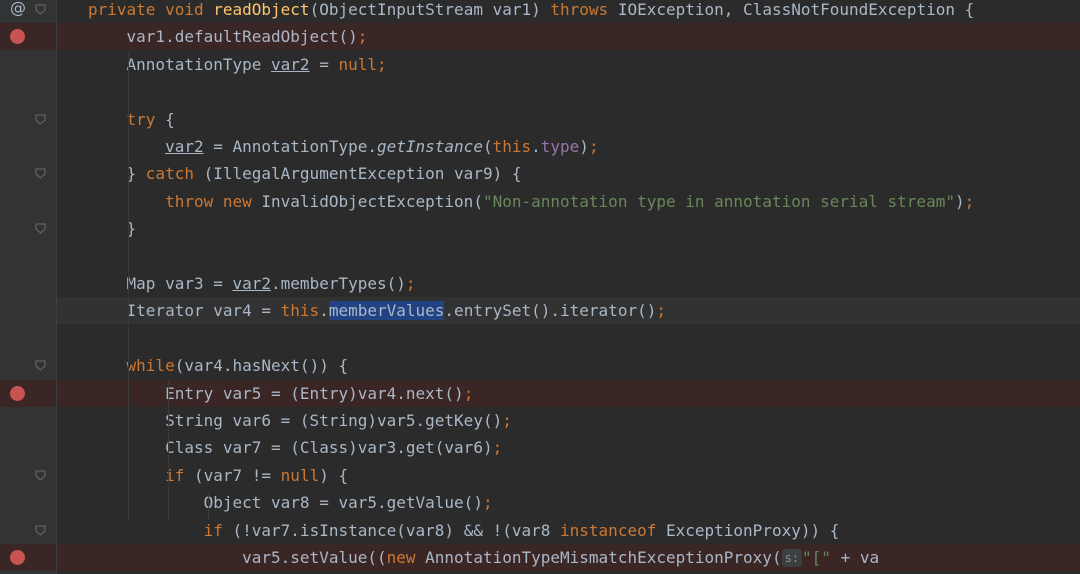  What do you see at coordinates (568, 420) in the screenshot?
I see `code-line: String var6 = (String)var5.getKey();` at bounding box center [568, 420].